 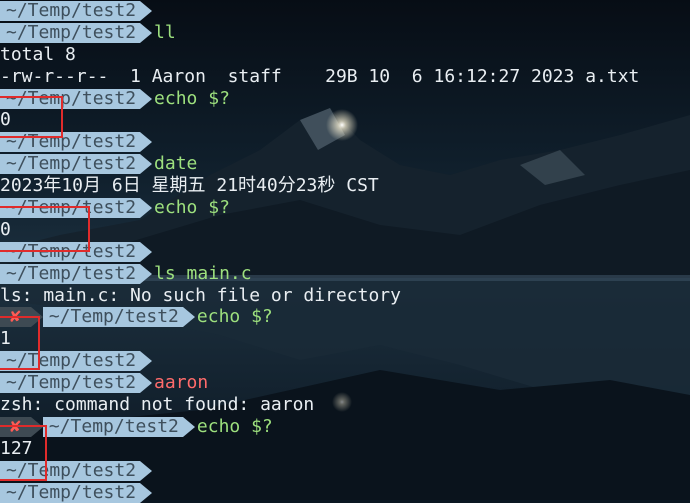 I want to click on output-line: 2023年10月 6日 星期五 21时40分23秒 CST, so click(x=345, y=186).